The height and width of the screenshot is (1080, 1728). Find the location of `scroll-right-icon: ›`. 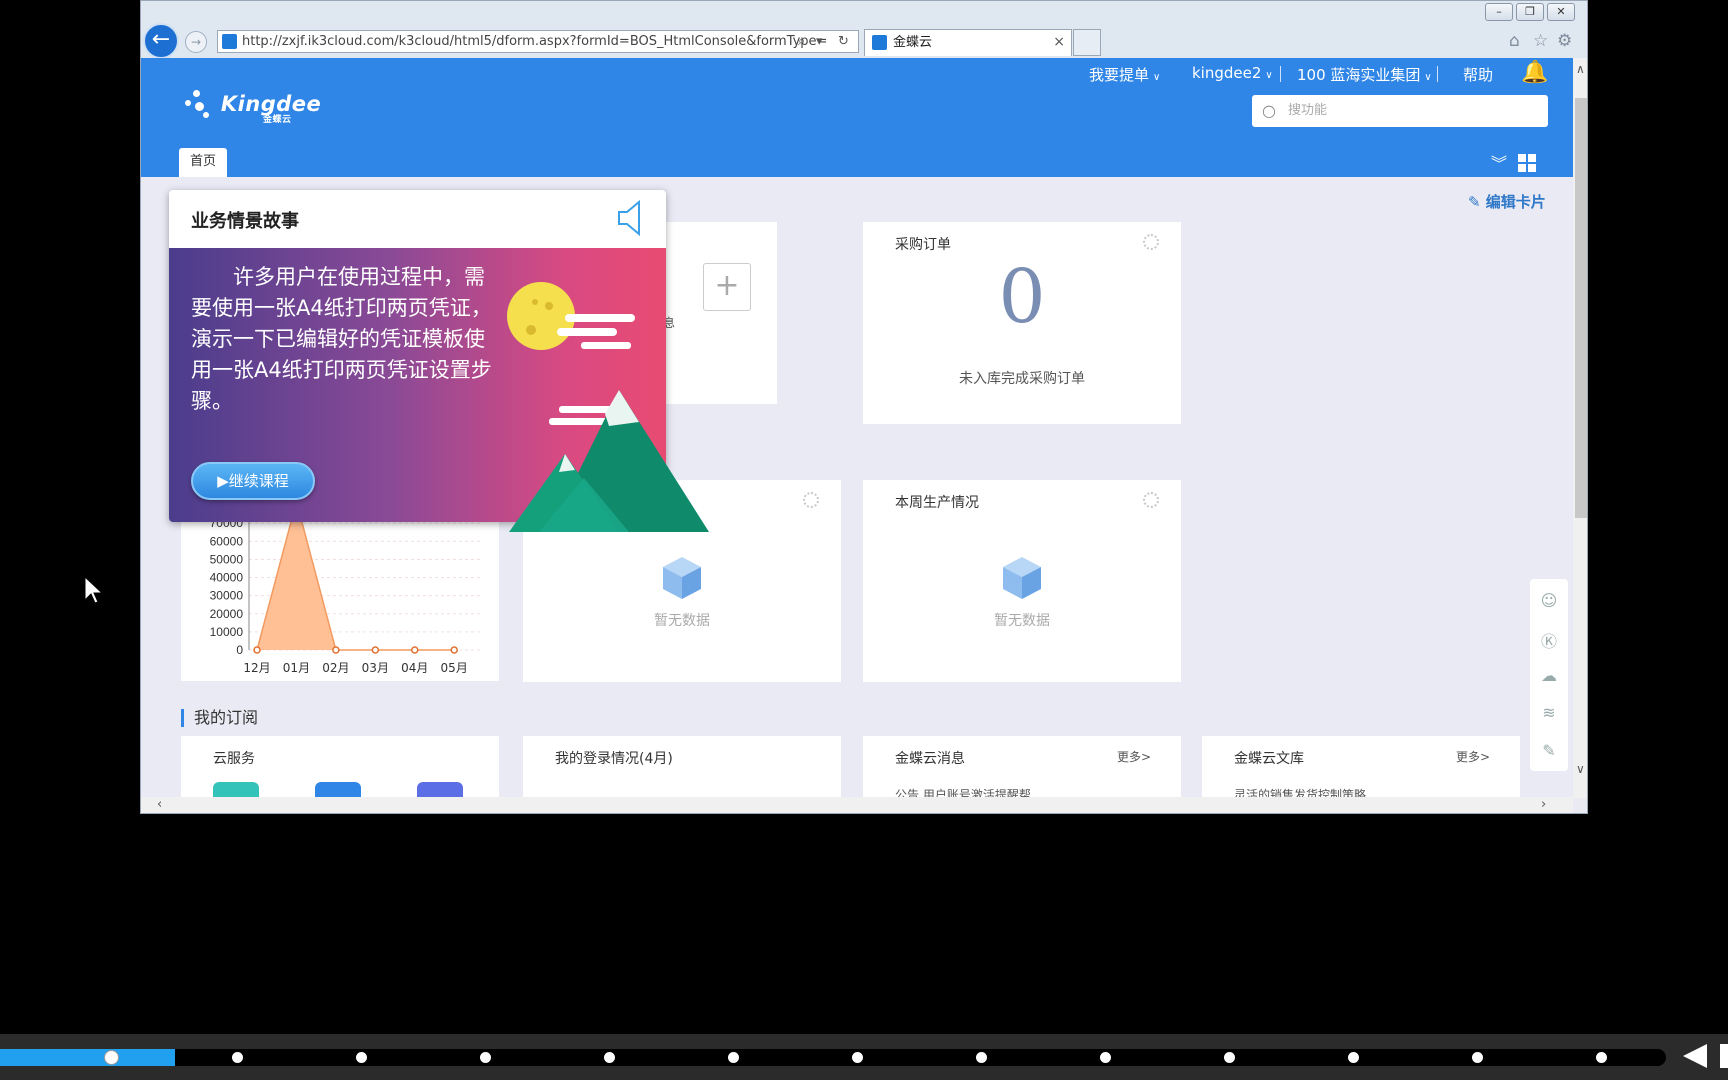

scroll-right-icon: › is located at coordinates (1543, 804).